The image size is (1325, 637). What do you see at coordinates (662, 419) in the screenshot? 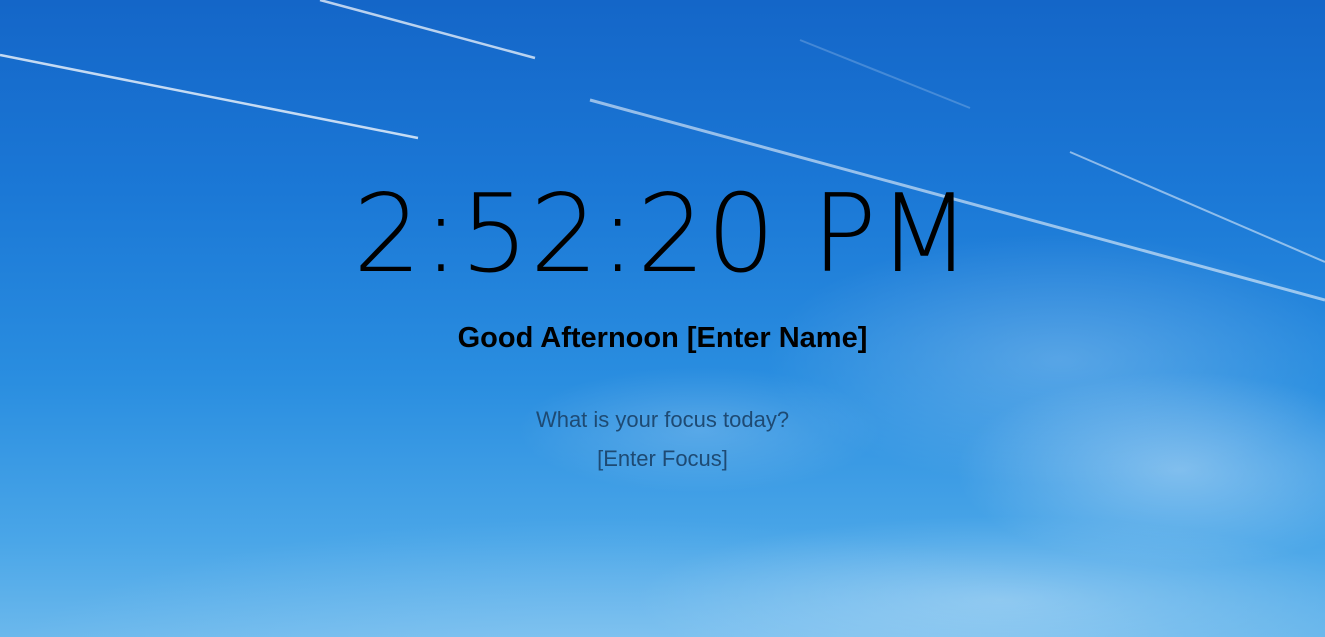
I see `focus-prompt: What is your focus today?` at bounding box center [662, 419].